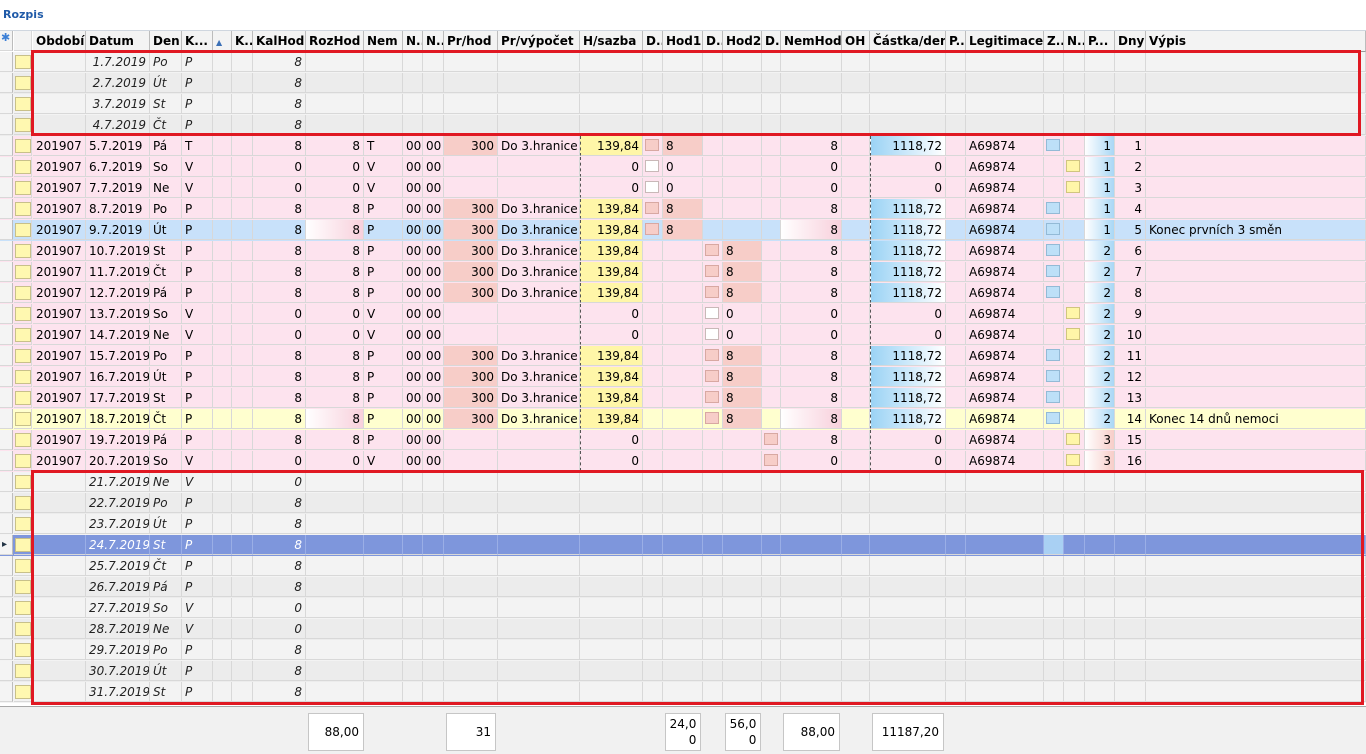 This screenshot has height=754, width=1366. I want to click on cell-datum: 25.7.2019, so click(118, 566).